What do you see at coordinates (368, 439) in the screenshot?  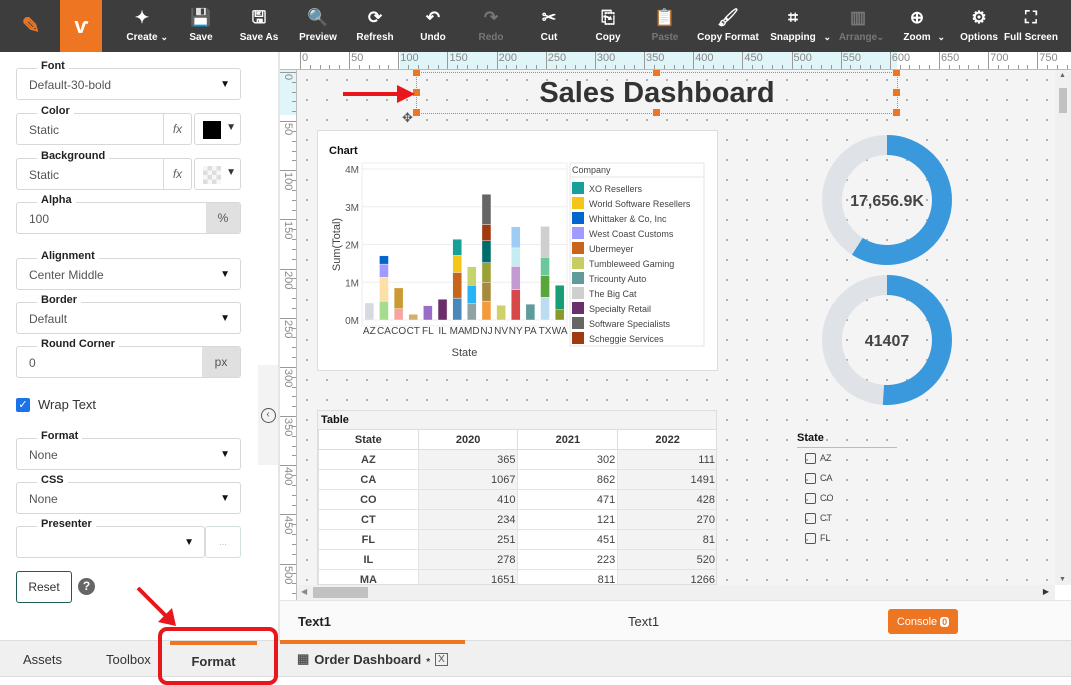 I see `column-header: State` at bounding box center [368, 439].